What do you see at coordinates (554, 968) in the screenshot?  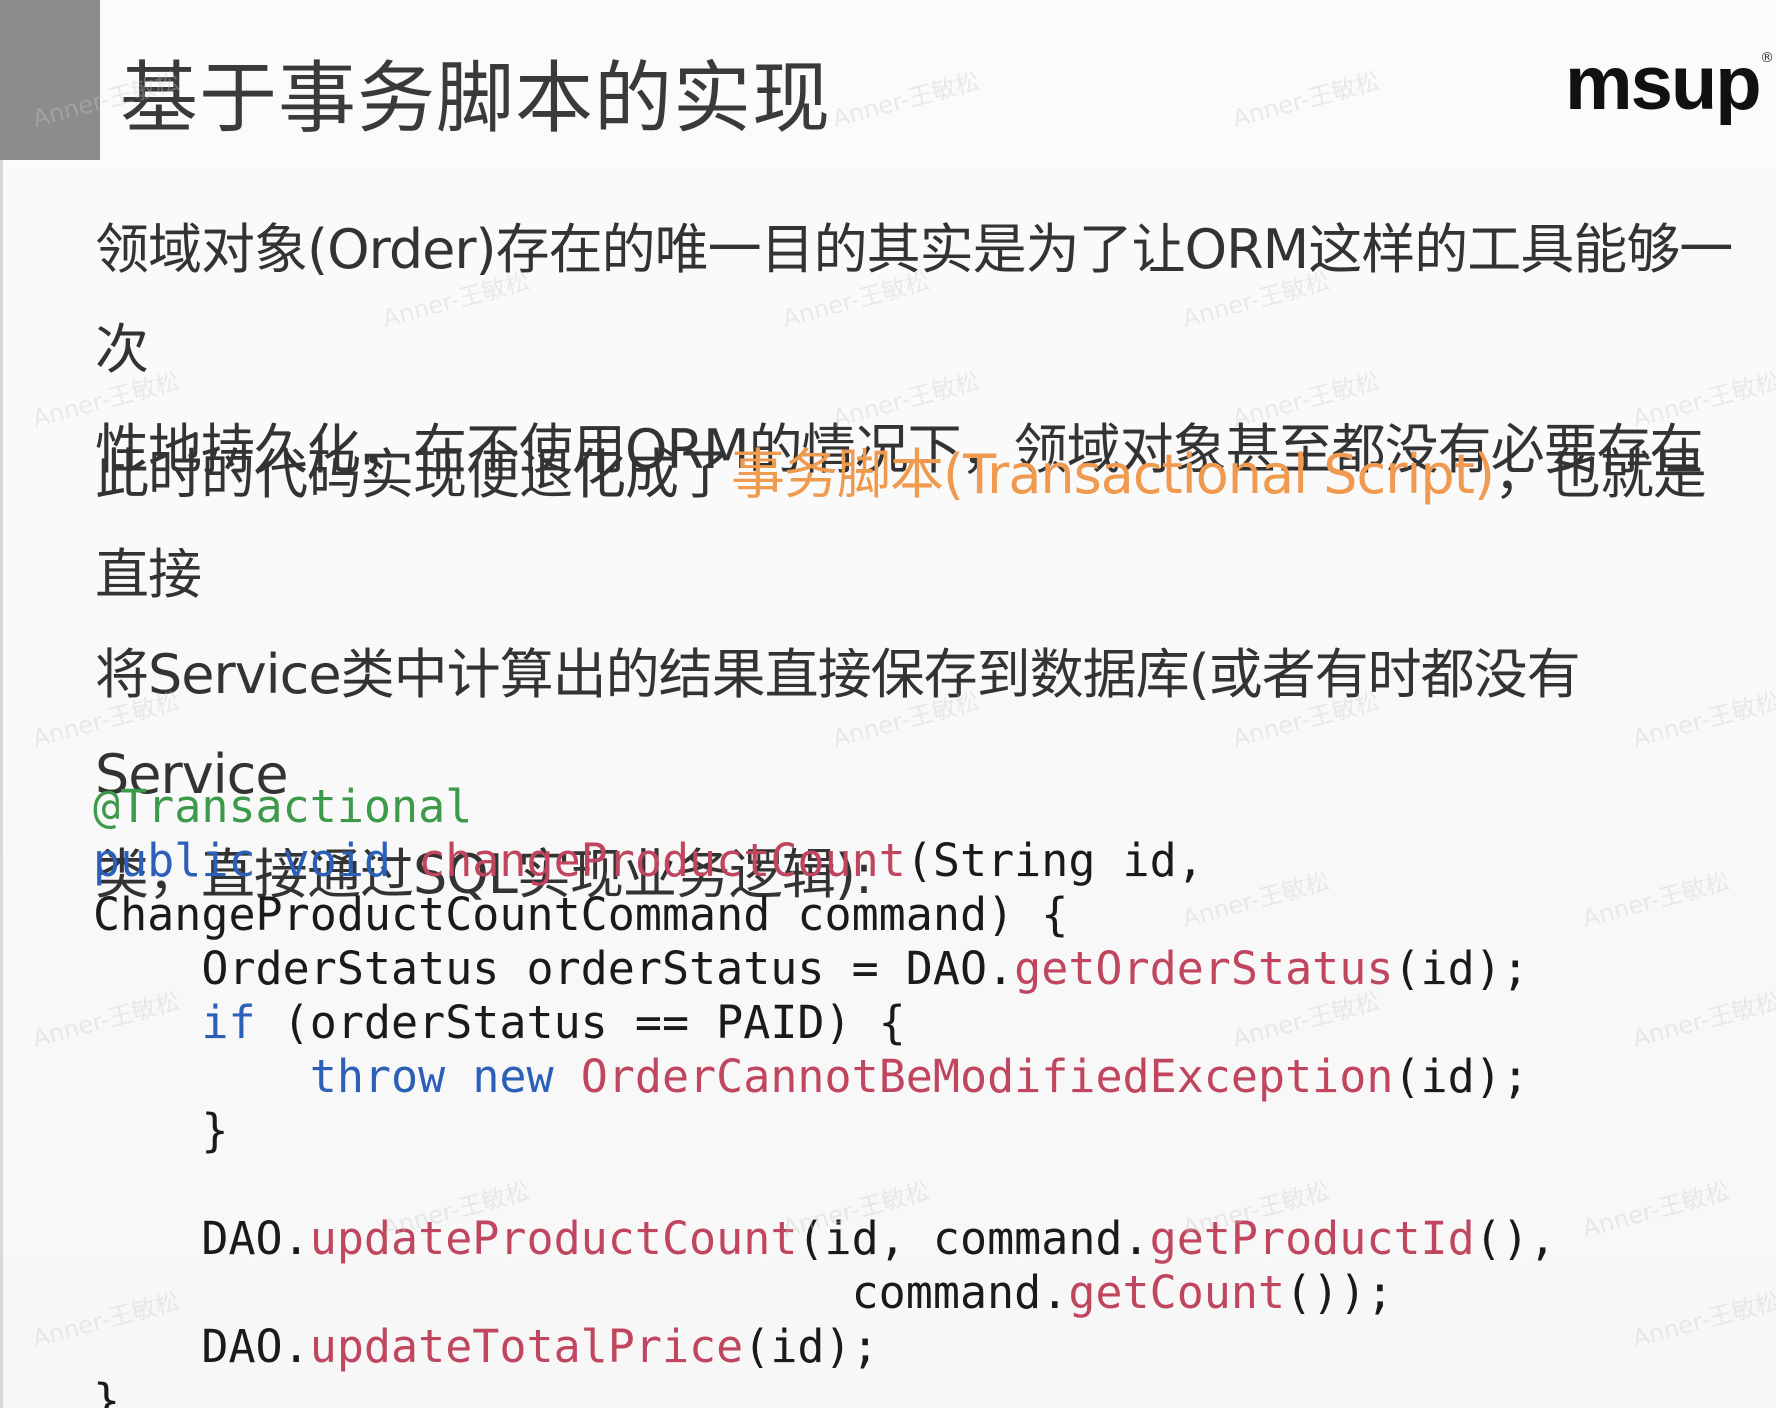 I see `code-text: OrderStatus orderStatus = DAO.` at bounding box center [554, 968].